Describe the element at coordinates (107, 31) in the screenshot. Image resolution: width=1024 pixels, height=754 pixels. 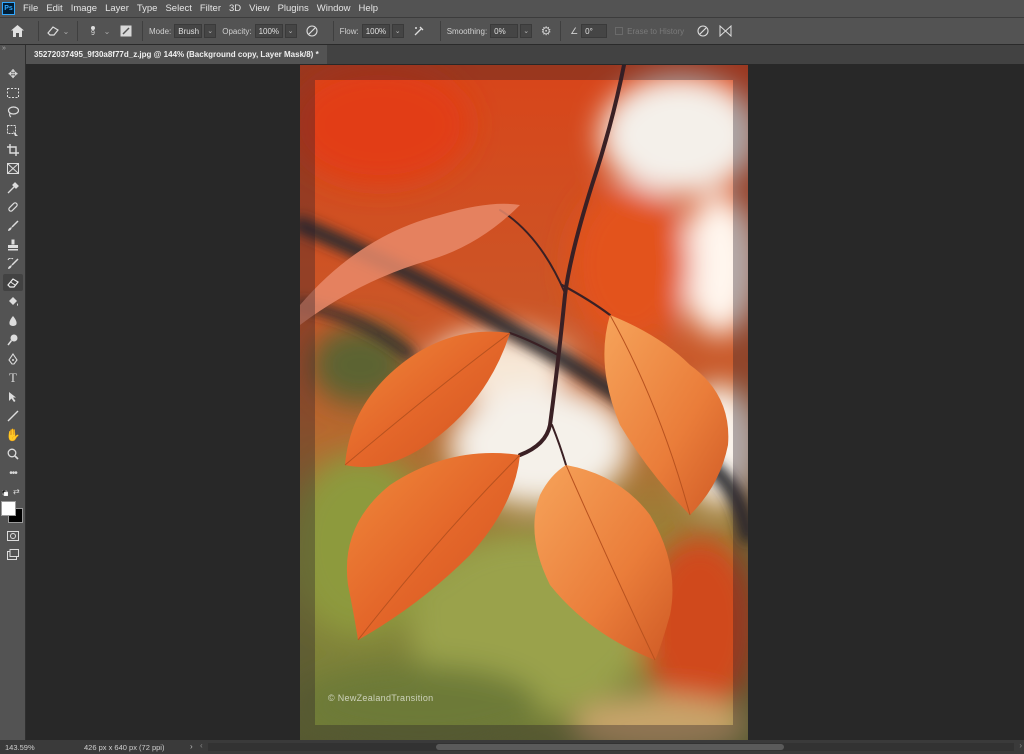
I see `brush-chevron-down-icon: ⌄` at that location.